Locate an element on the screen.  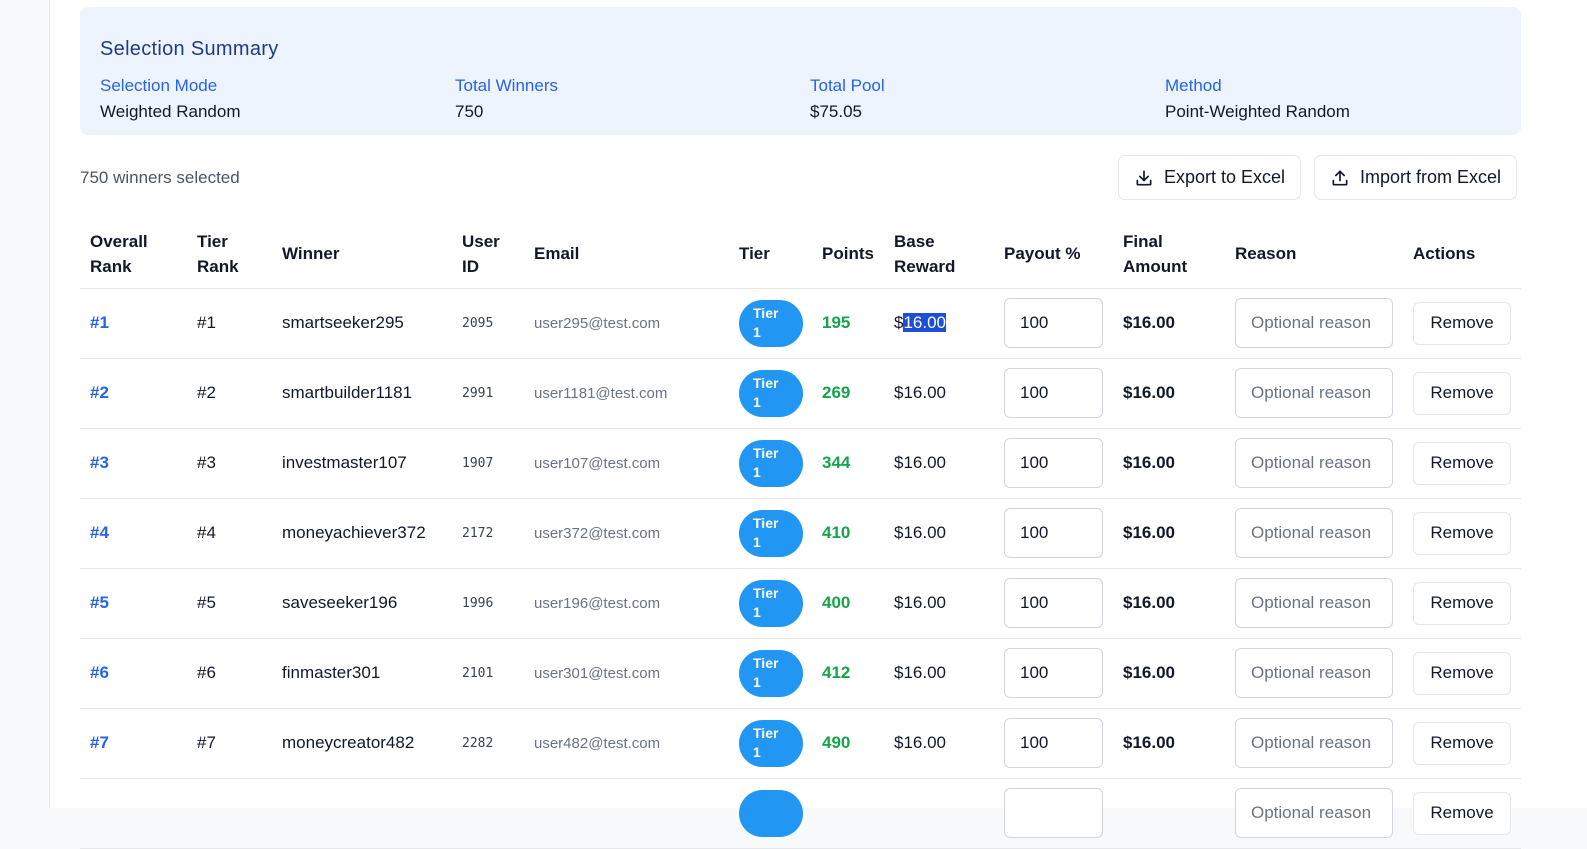
header-winner: Winner is located at coordinates (362, 254).